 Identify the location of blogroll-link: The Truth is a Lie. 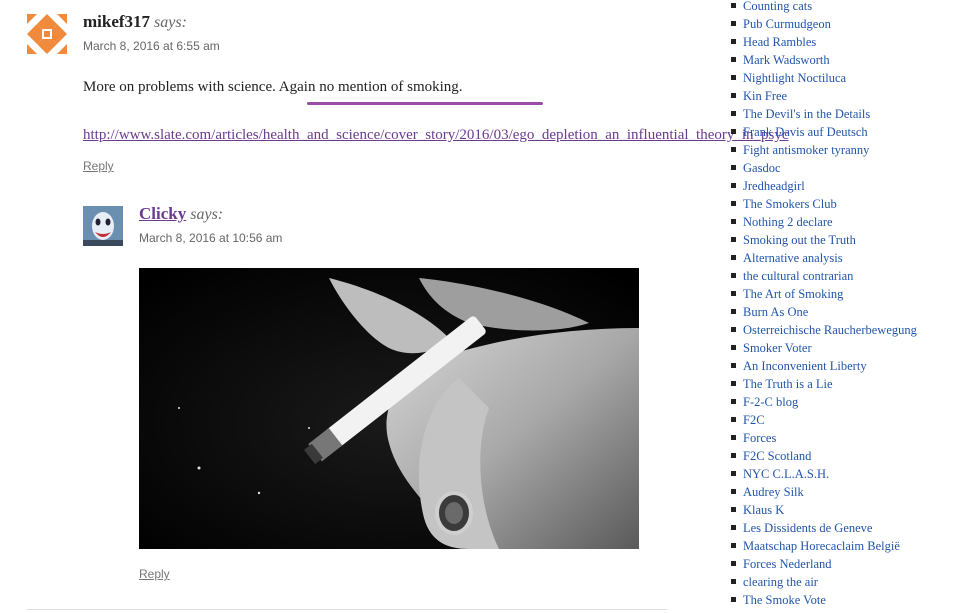
(788, 384).